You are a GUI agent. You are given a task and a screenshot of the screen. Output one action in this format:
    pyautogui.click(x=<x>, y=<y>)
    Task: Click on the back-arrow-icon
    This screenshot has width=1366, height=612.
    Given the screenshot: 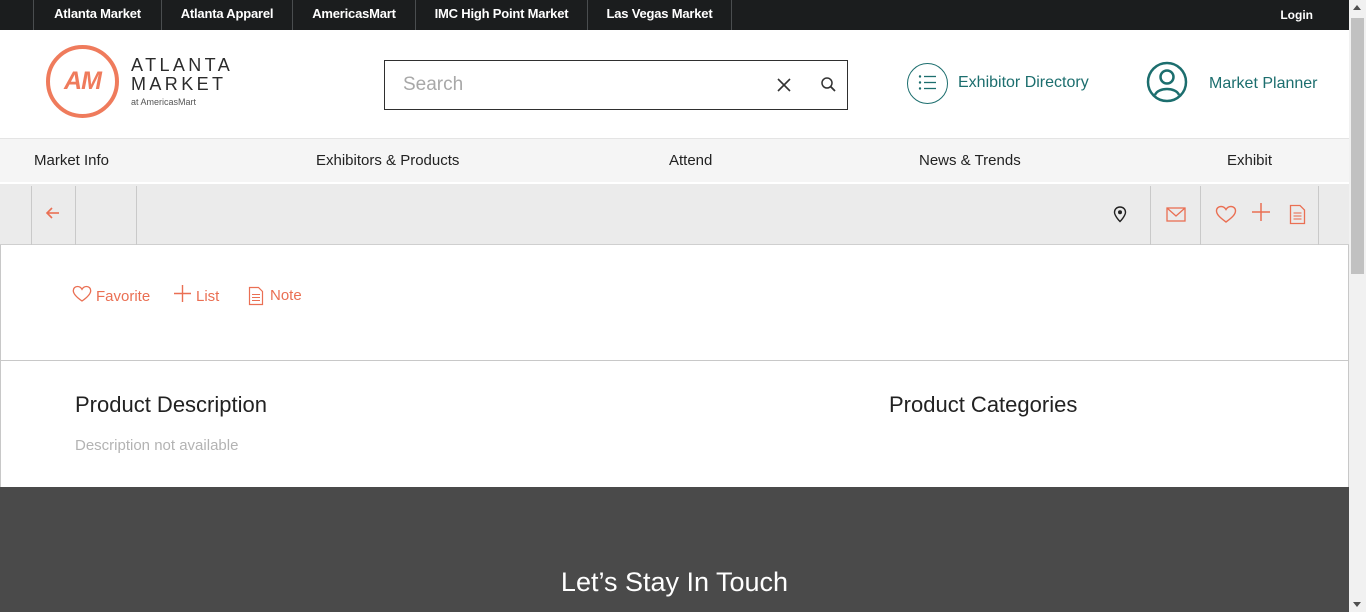 What is the action you would take?
    pyautogui.click(x=53, y=213)
    